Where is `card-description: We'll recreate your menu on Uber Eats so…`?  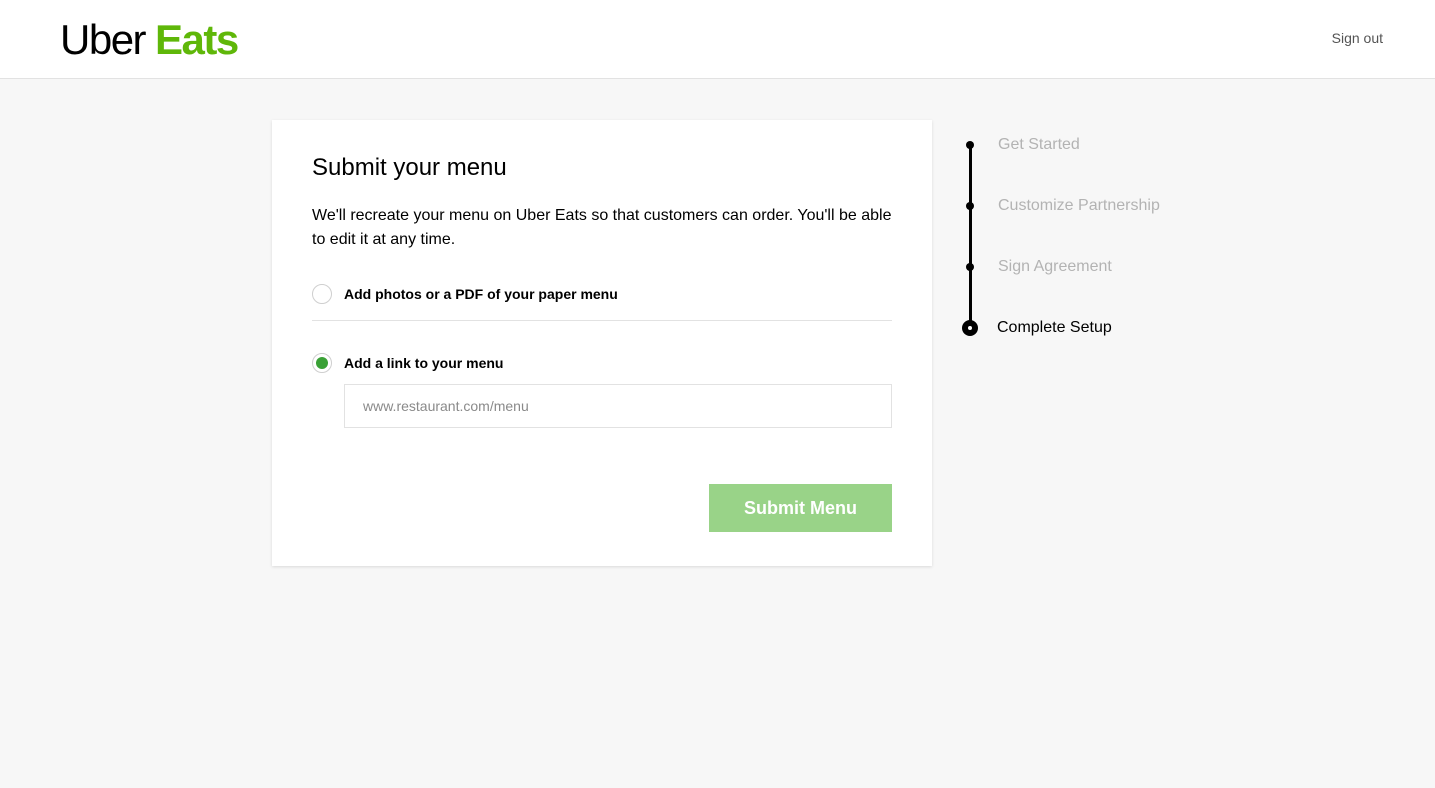
card-description: We'll recreate your menu on Uber Eats so… is located at coordinates (602, 227).